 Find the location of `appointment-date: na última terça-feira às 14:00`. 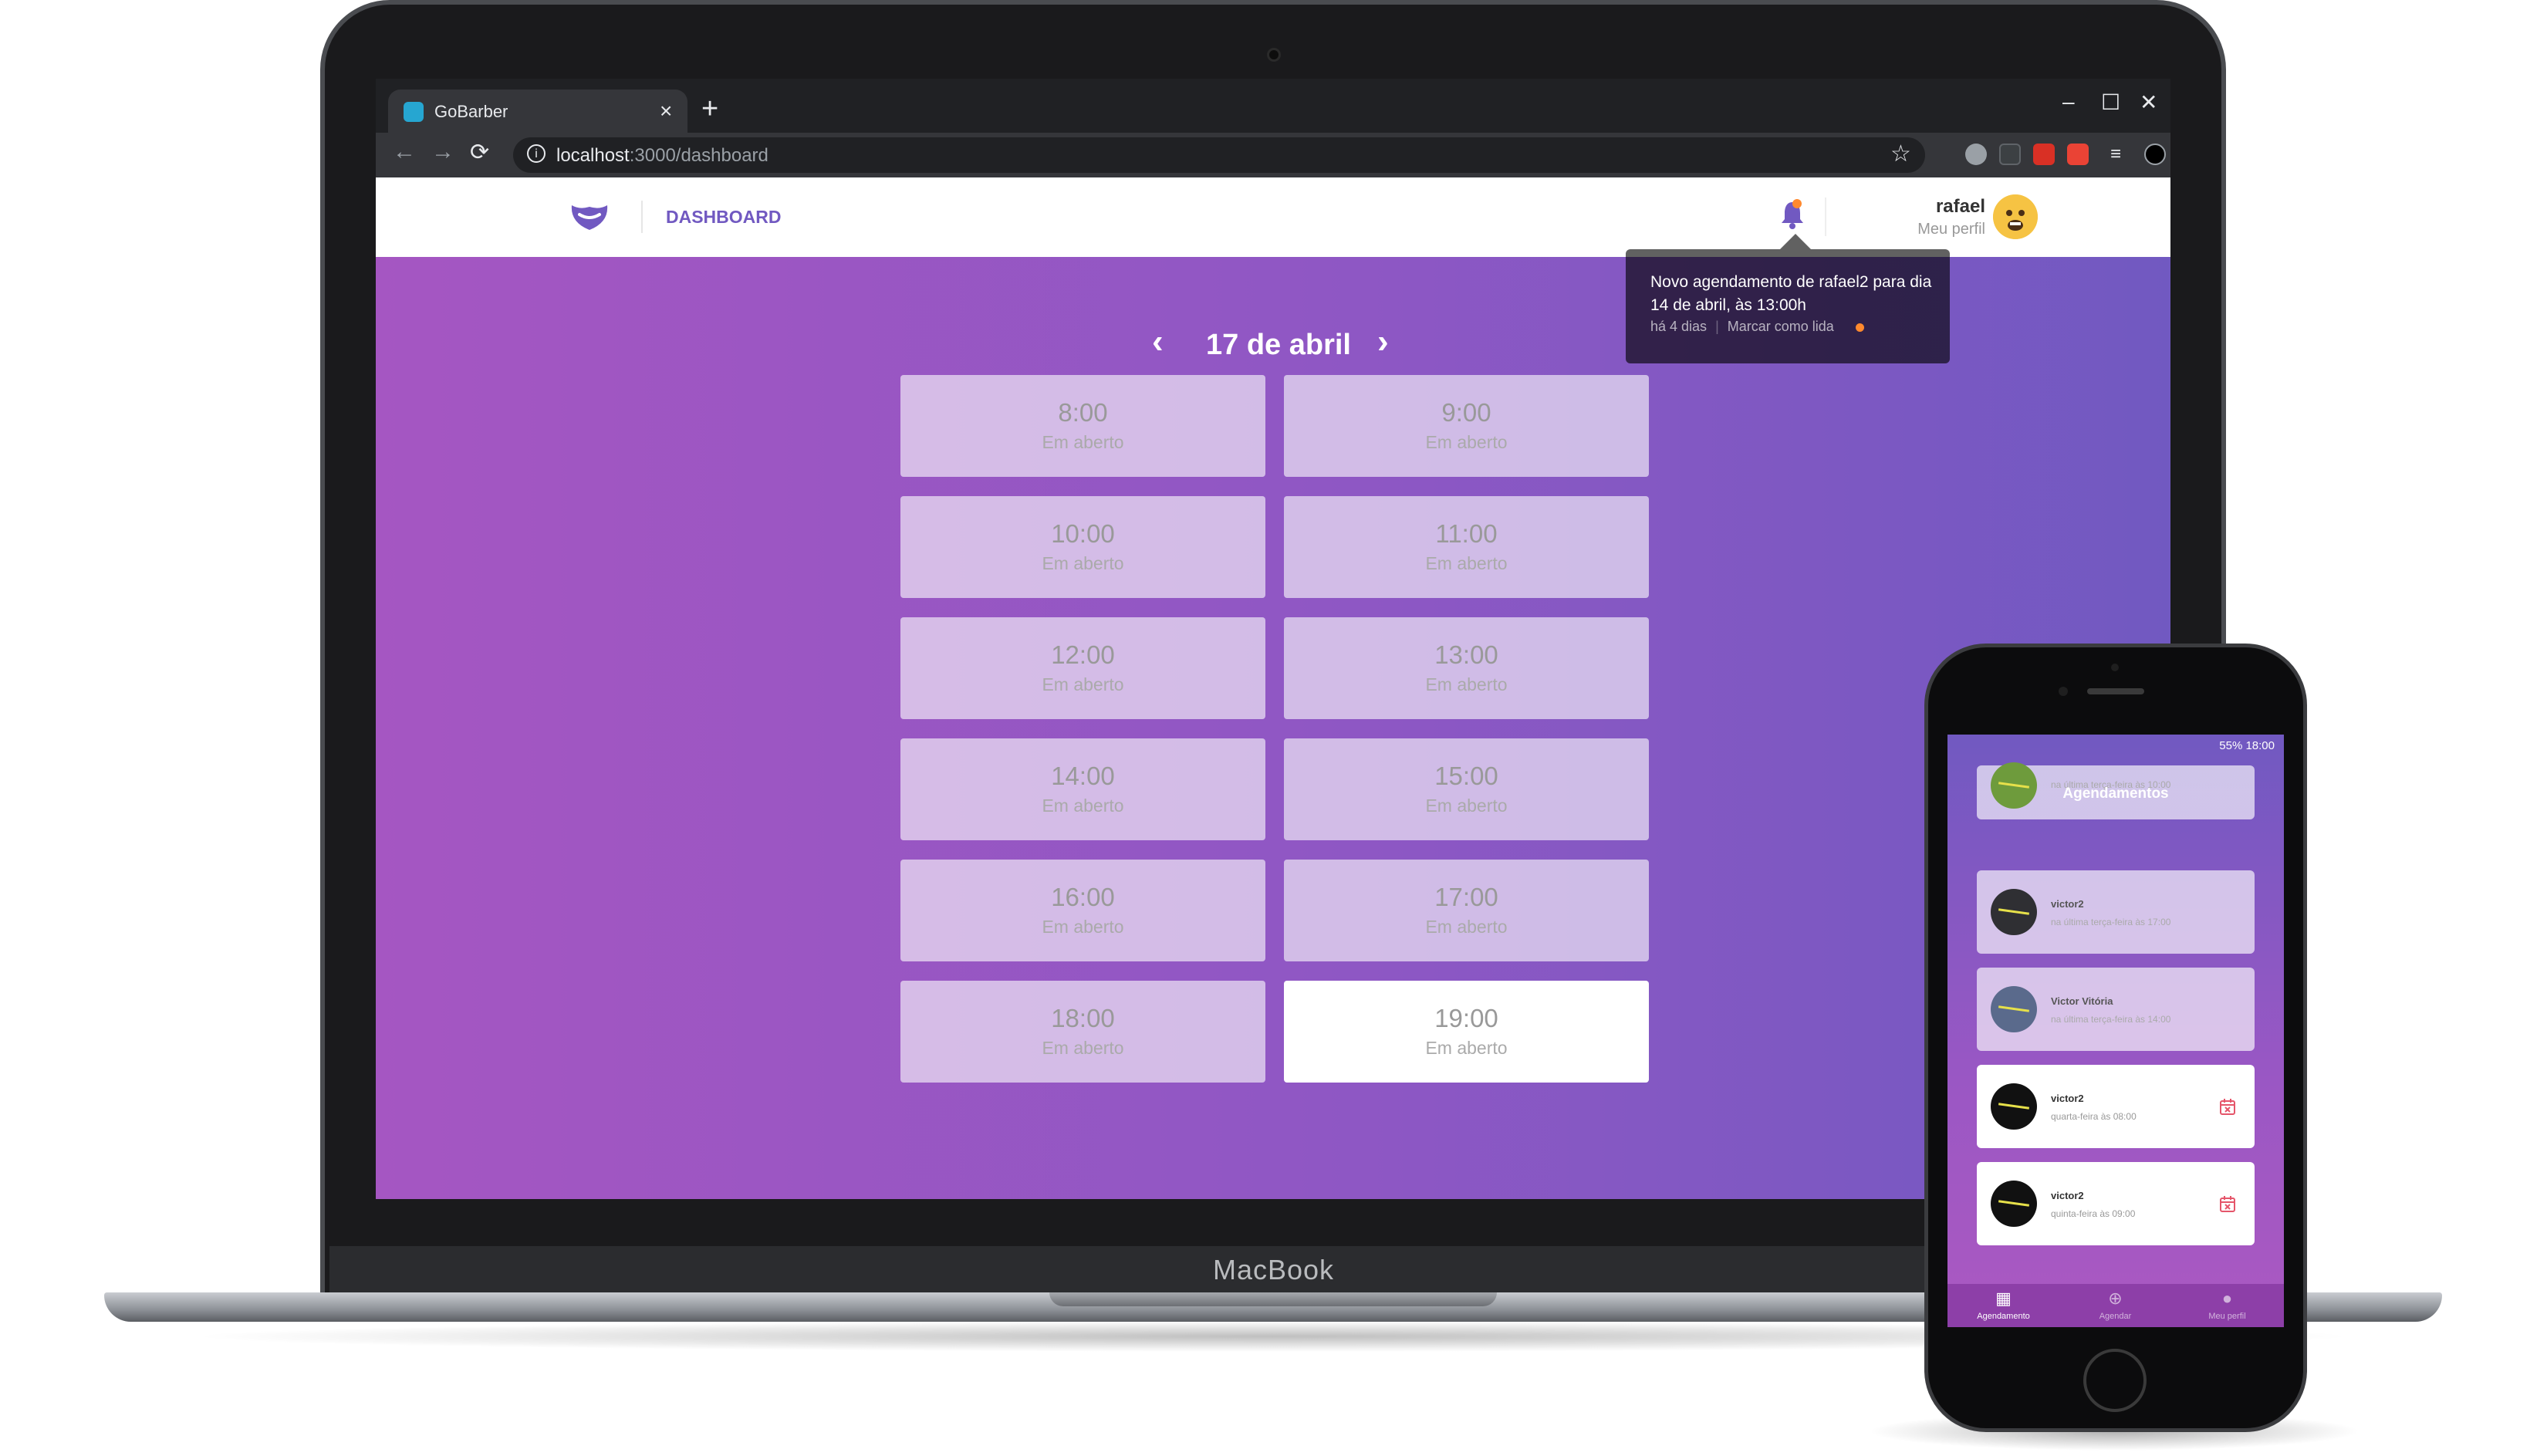

appointment-date: na última terça-feira às 14:00 is located at coordinates (2111, 1019).